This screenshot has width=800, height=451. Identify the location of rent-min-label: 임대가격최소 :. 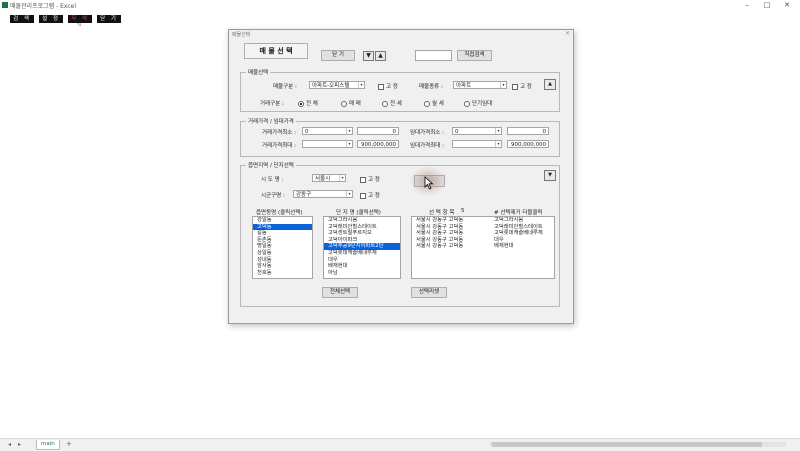
(427, 133).